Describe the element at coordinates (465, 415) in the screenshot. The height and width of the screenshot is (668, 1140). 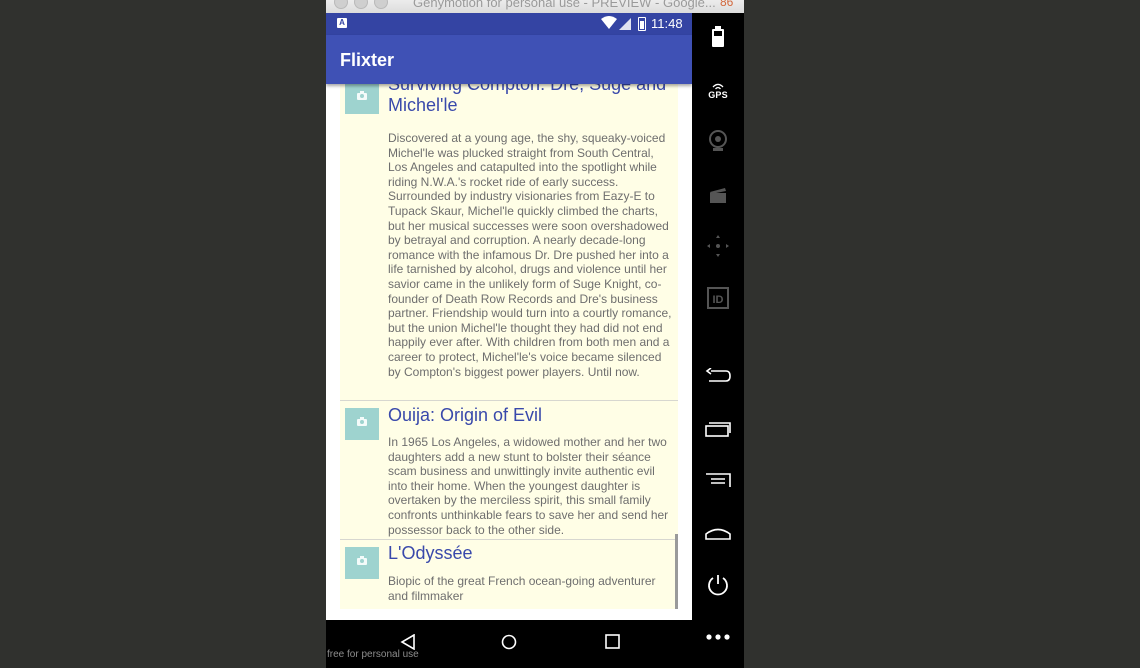
I see `movie-title: Ouija: Origin of Evil` at that location.